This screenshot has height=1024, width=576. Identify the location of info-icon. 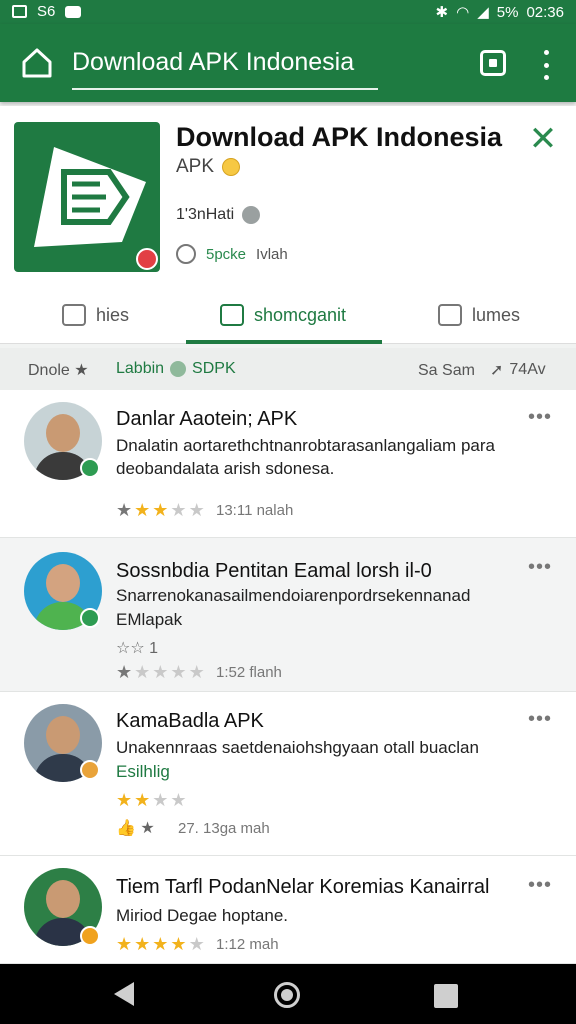
(251, 215).